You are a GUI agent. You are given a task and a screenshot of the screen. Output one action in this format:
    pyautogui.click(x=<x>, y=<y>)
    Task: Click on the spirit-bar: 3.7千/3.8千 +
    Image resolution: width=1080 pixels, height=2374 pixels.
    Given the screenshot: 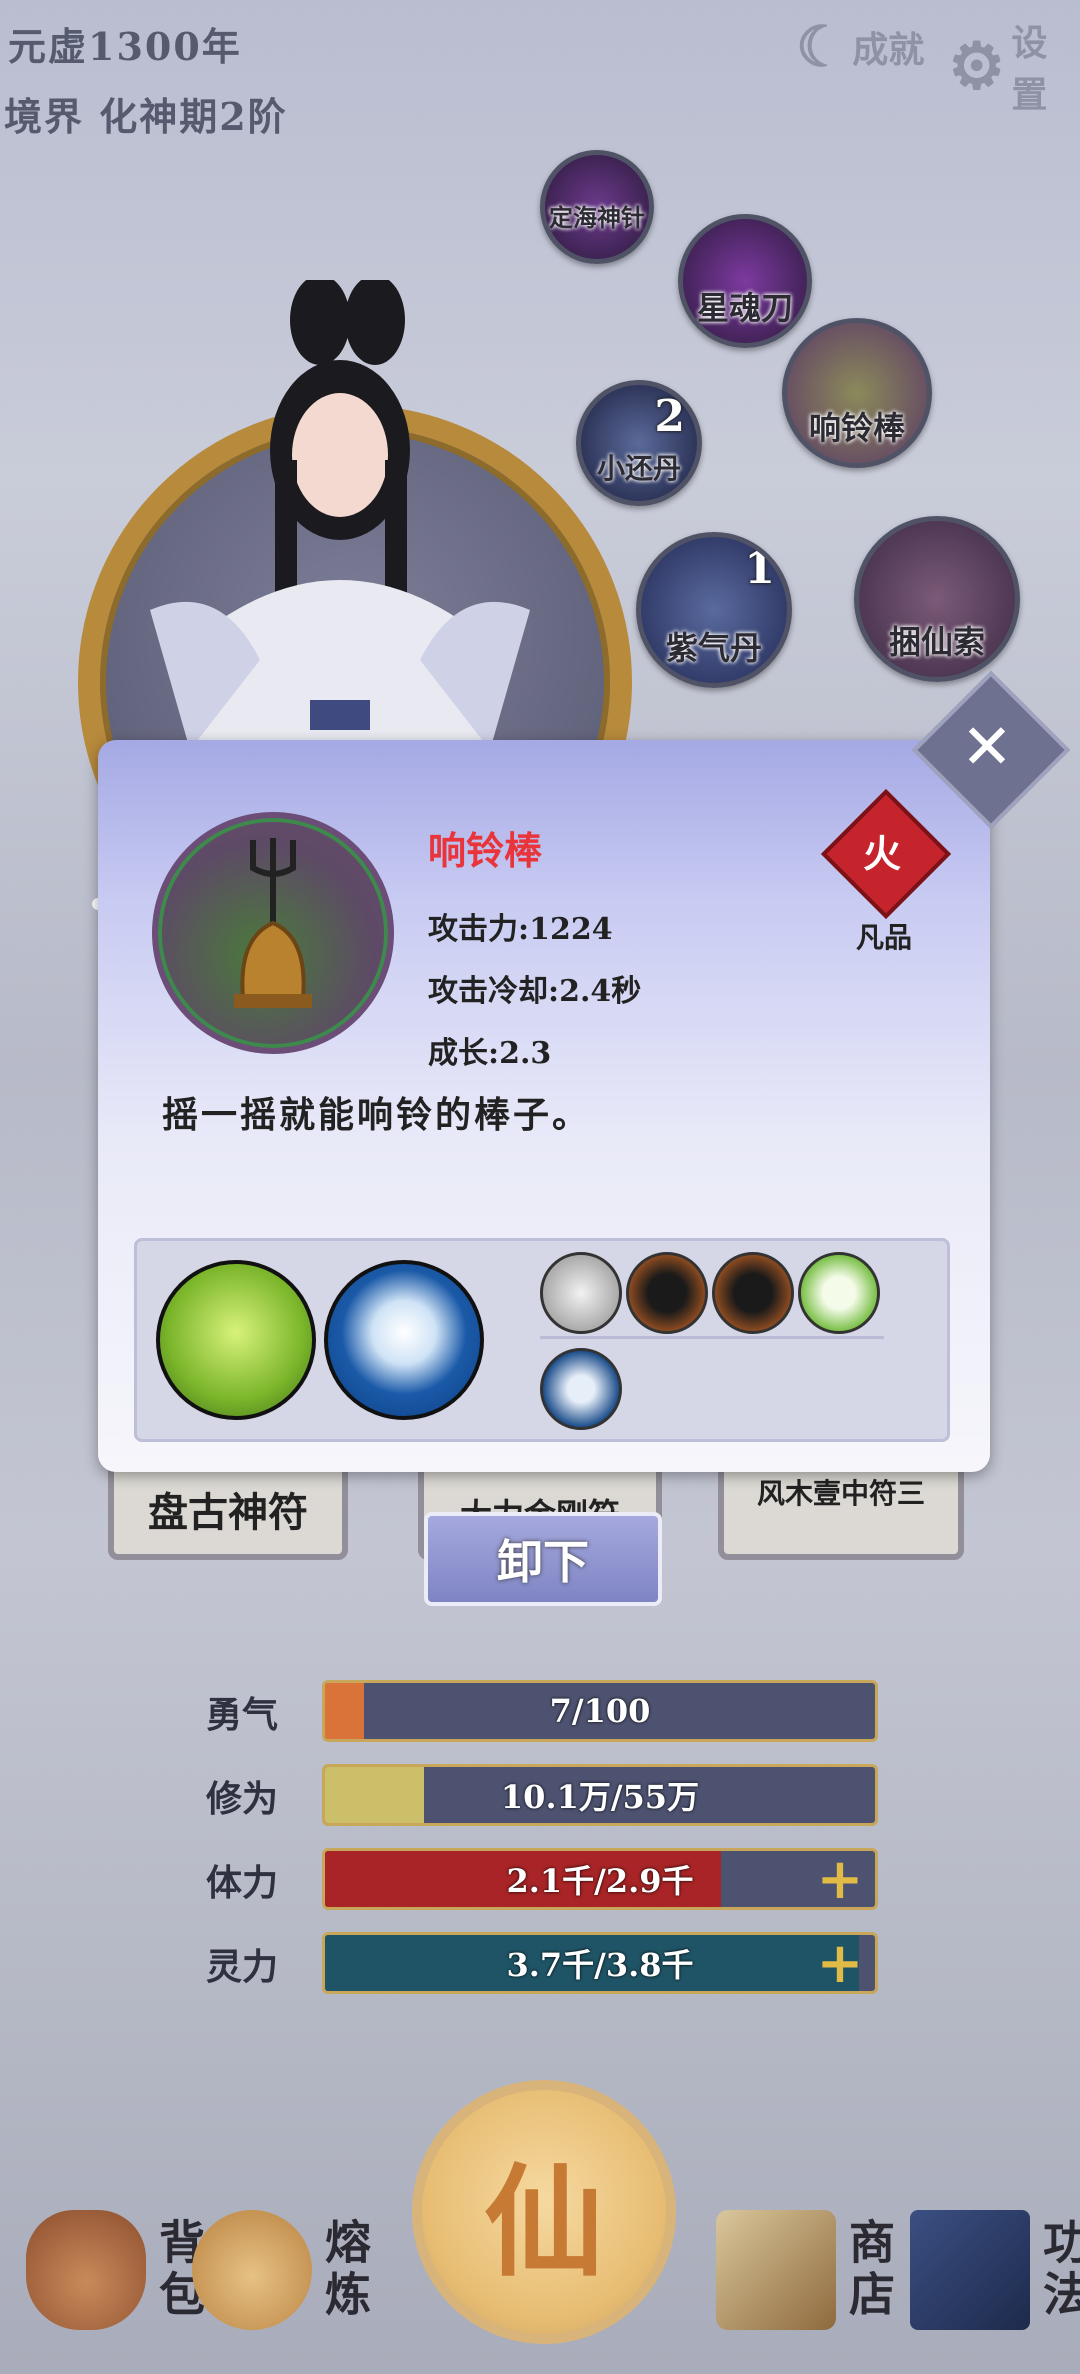 What is the action you would take?
    pyautogui.click(x=600, y=1963)
    